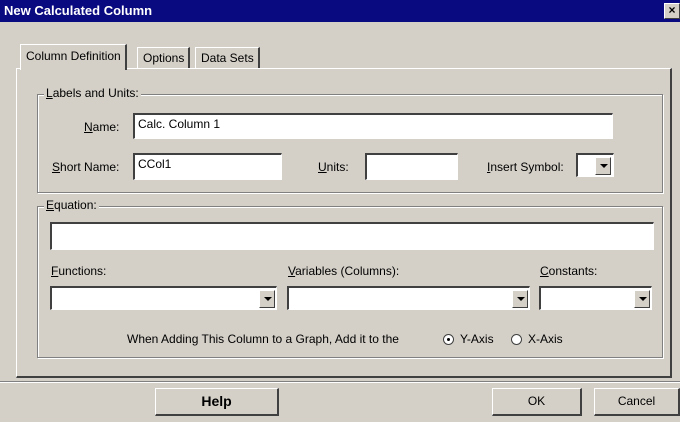  I want to click on constants-label: Constants:, so click(569, 271).